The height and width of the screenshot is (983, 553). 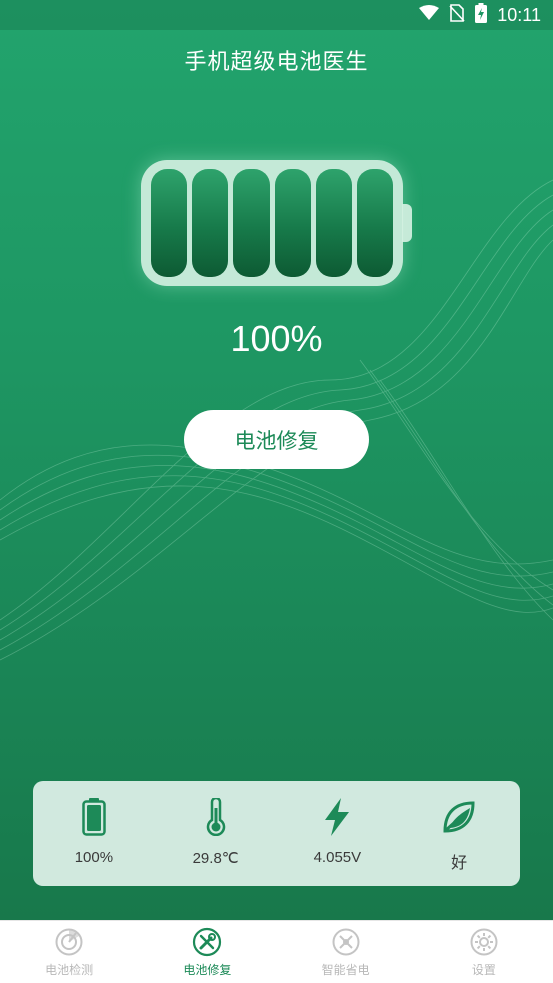 I want to click on status-time: 10:11, so click(x=519, y=14).